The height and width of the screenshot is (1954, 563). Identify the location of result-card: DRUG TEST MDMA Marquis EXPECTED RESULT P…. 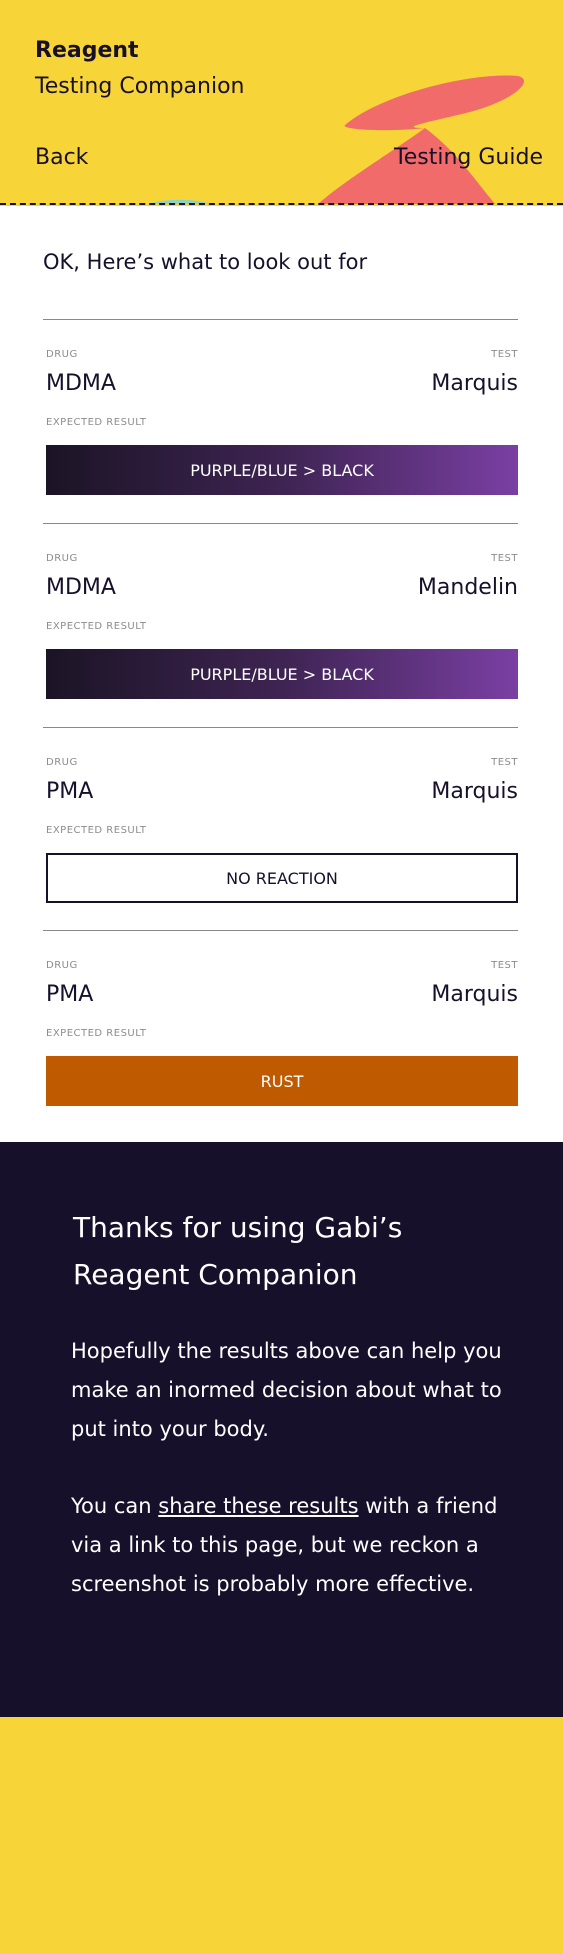
(280, 409).